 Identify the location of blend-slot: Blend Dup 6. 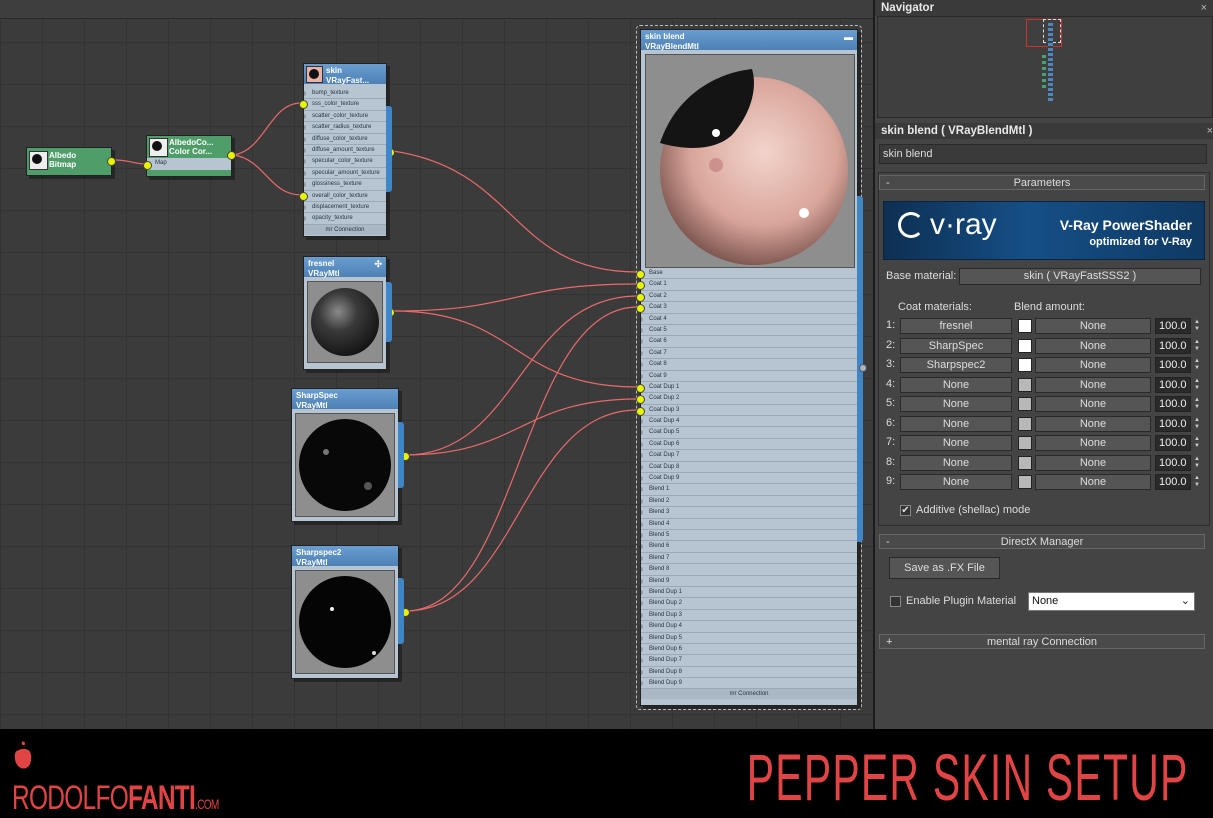
(749, 650).